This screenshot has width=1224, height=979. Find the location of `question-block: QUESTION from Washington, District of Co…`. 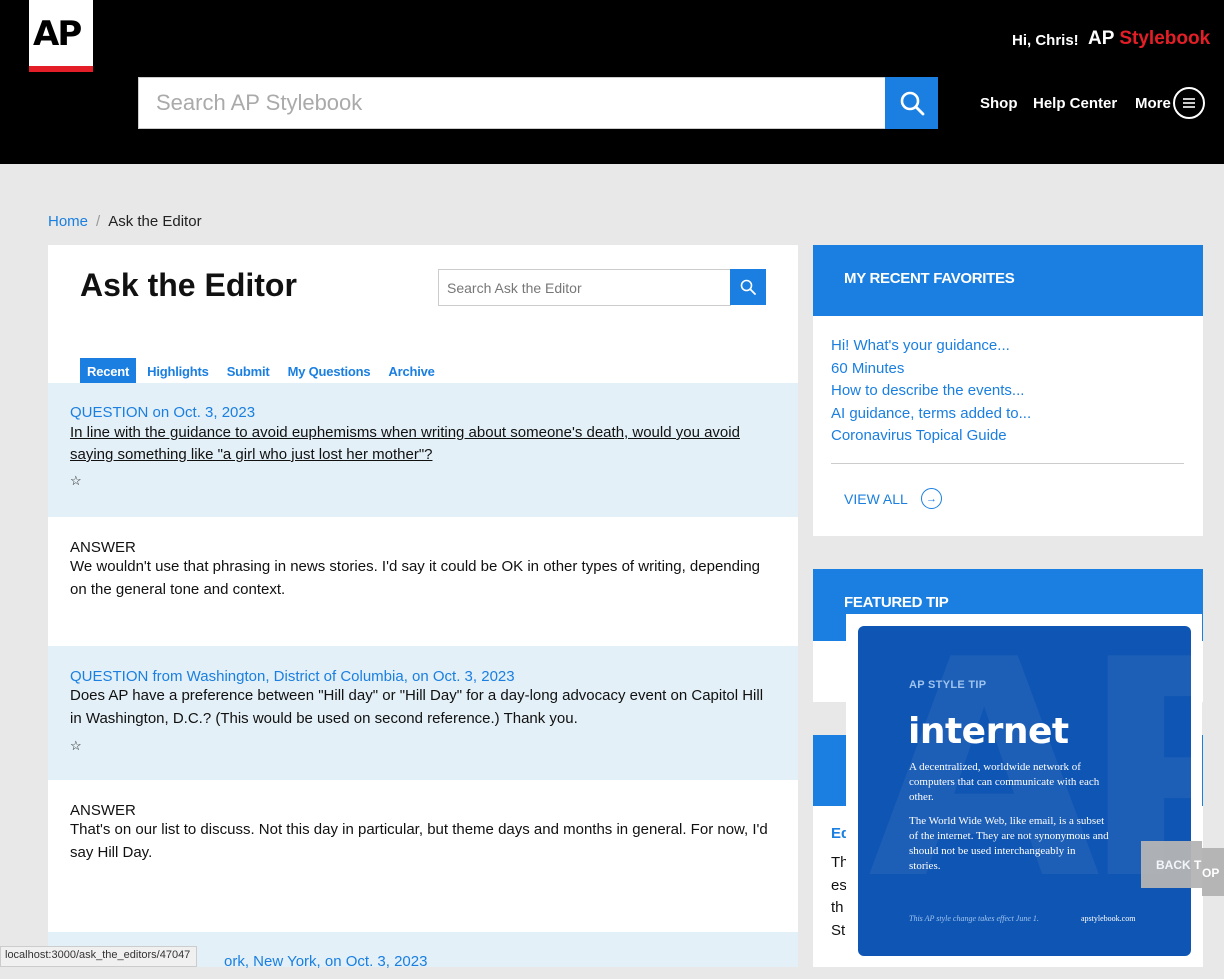

question-block: QUESTION from Washington, District of Co… is located at coordinates (423, 713).